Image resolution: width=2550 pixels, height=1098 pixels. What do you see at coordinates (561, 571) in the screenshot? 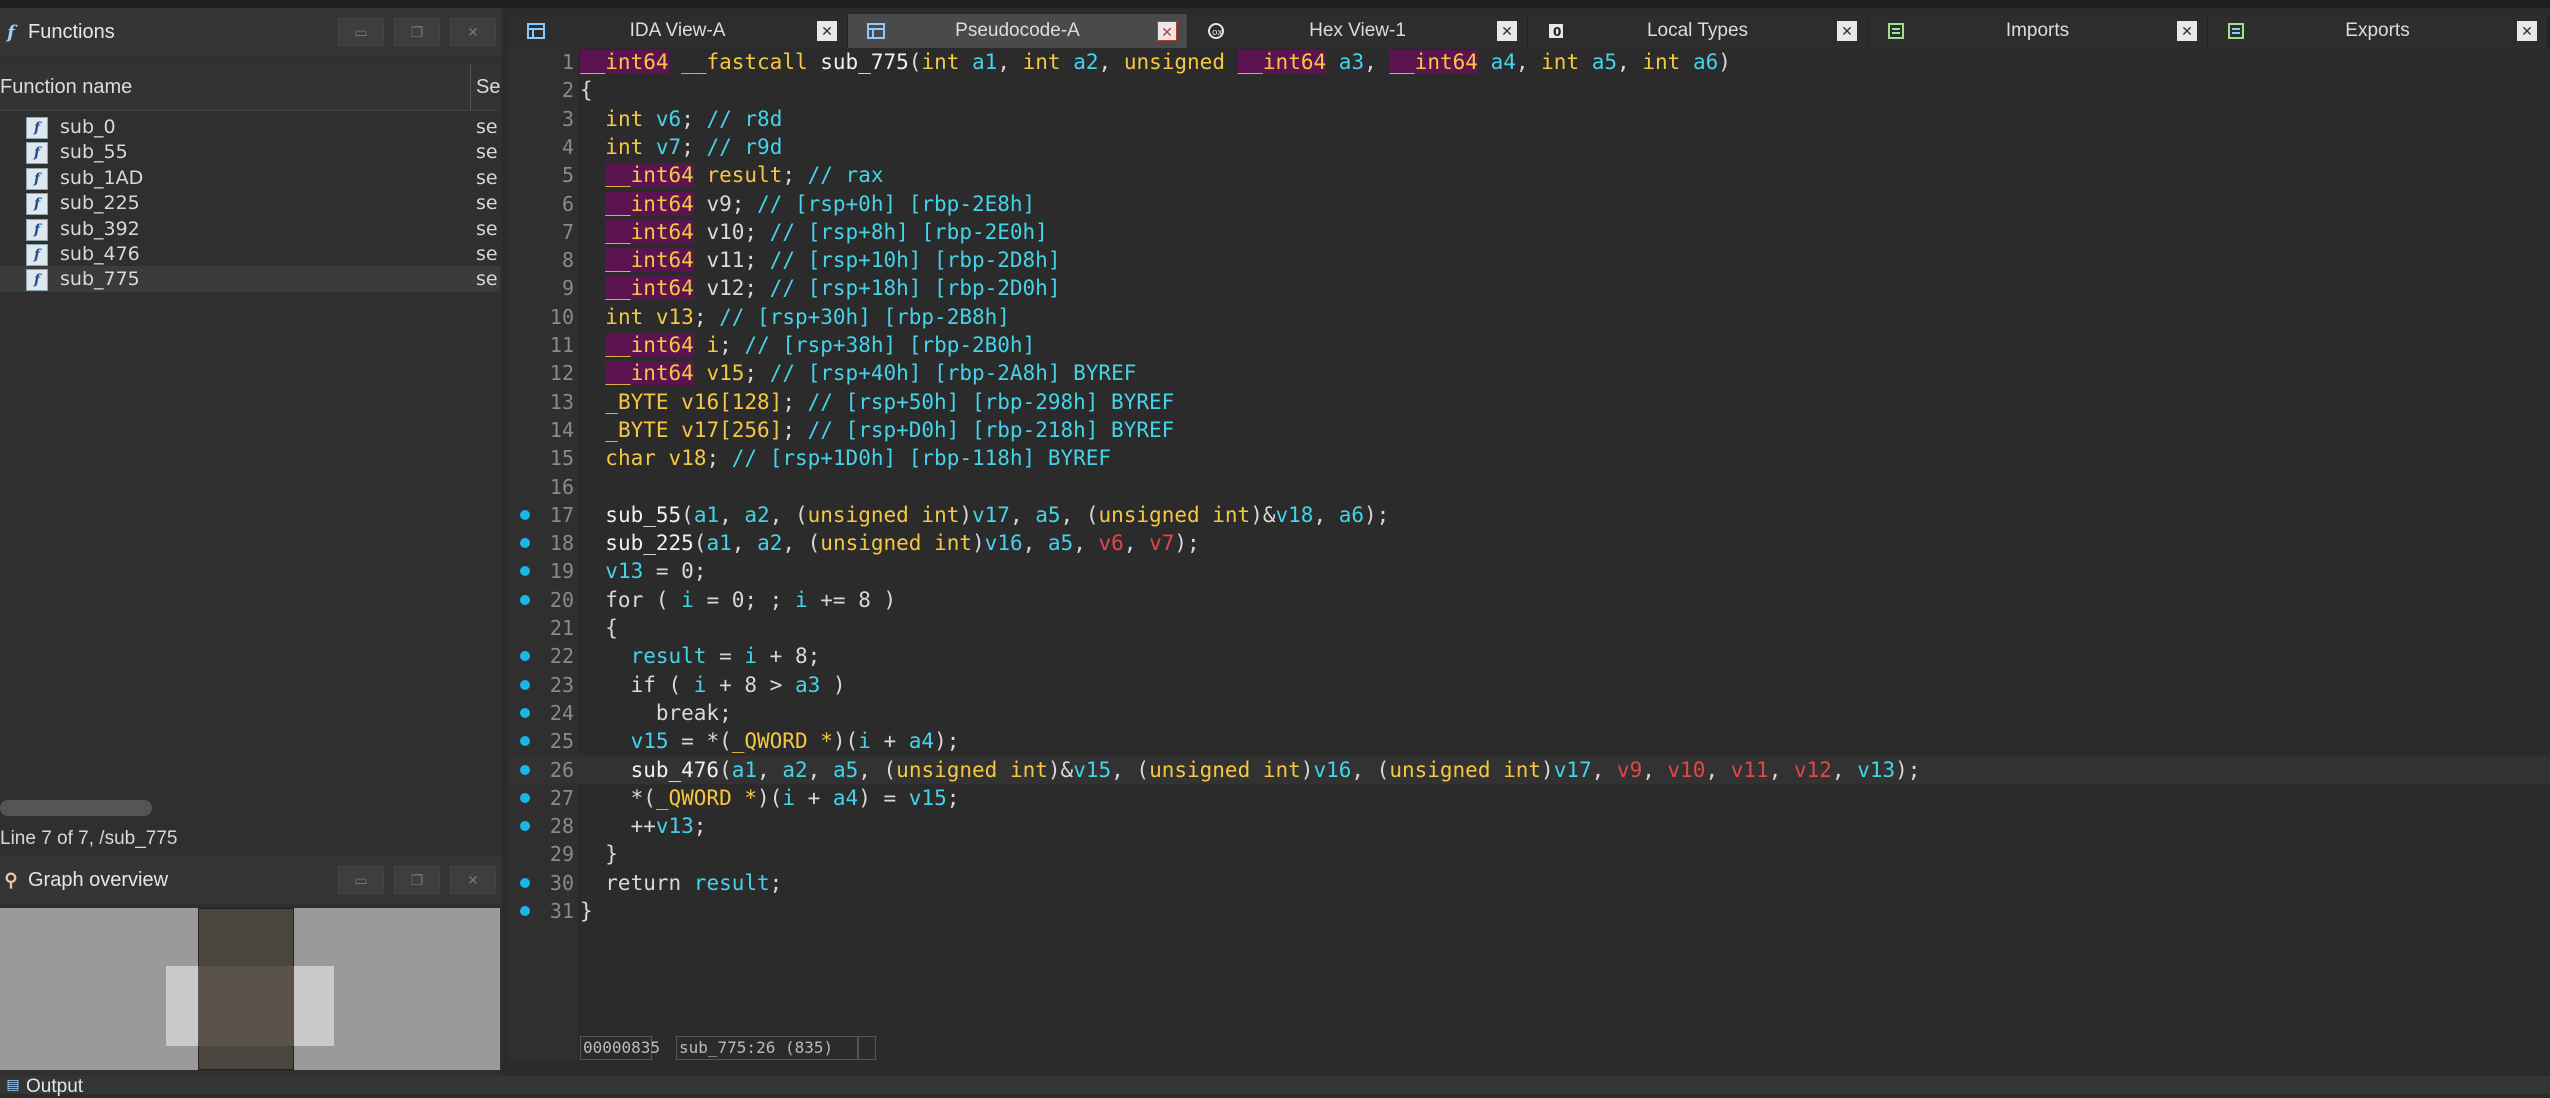
I see `line-number: 19` at bounding box center [561, 571].